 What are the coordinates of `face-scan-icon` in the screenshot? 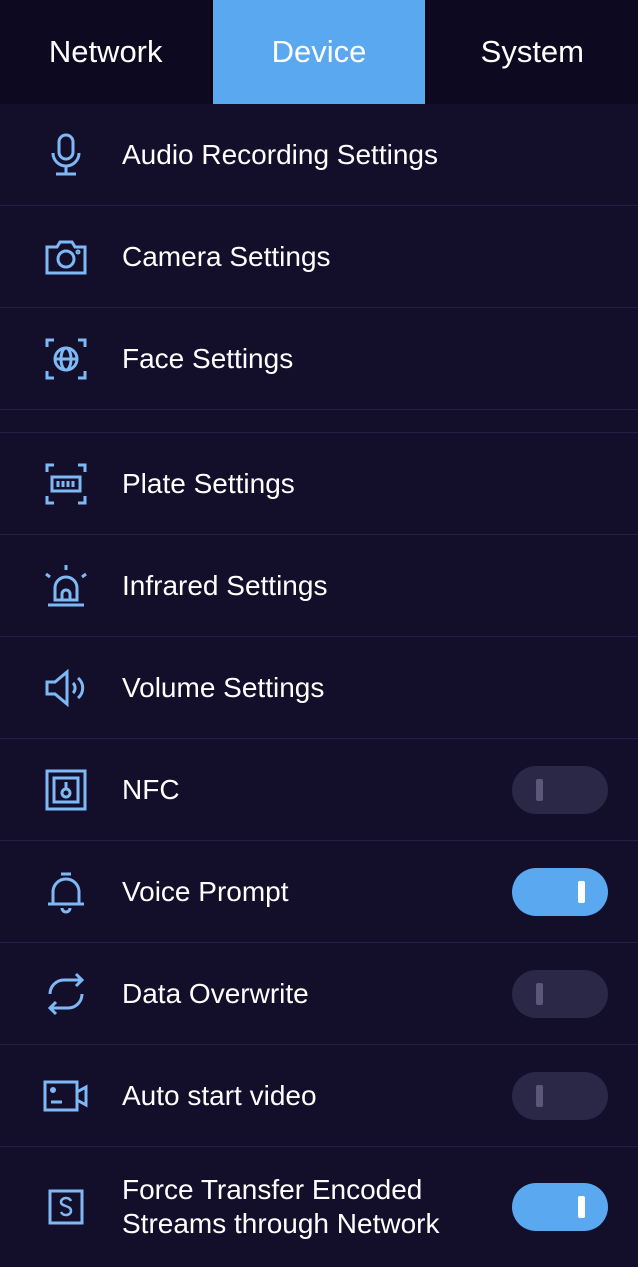 It's located at (66, 359).